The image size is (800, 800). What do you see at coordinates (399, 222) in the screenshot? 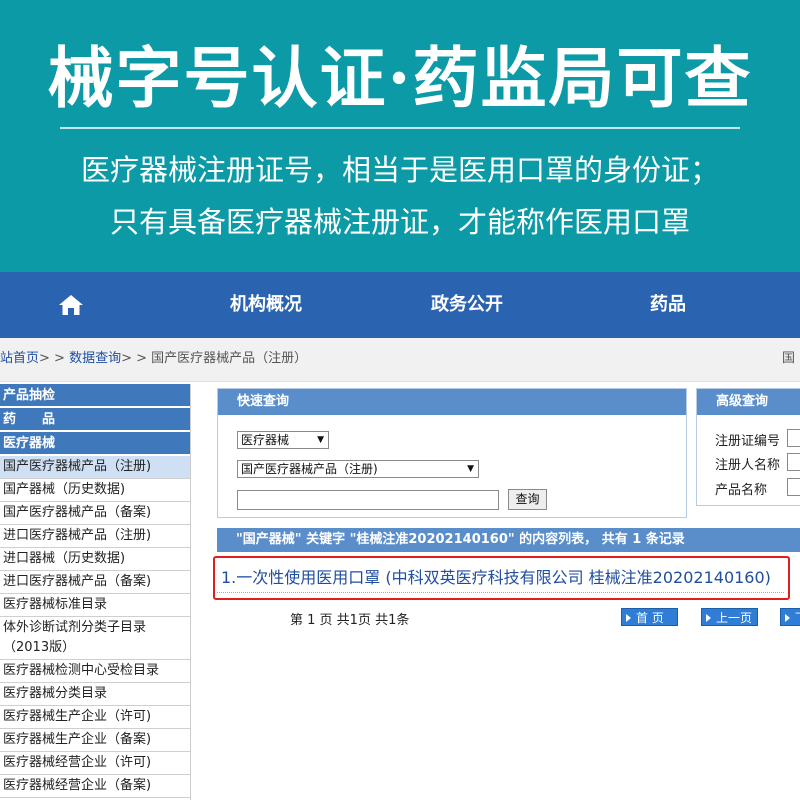
I see `banner-subtitle-2: 只有具备医疗器械注册证，才能称作医用口罩` at bounding box center [399, 222].